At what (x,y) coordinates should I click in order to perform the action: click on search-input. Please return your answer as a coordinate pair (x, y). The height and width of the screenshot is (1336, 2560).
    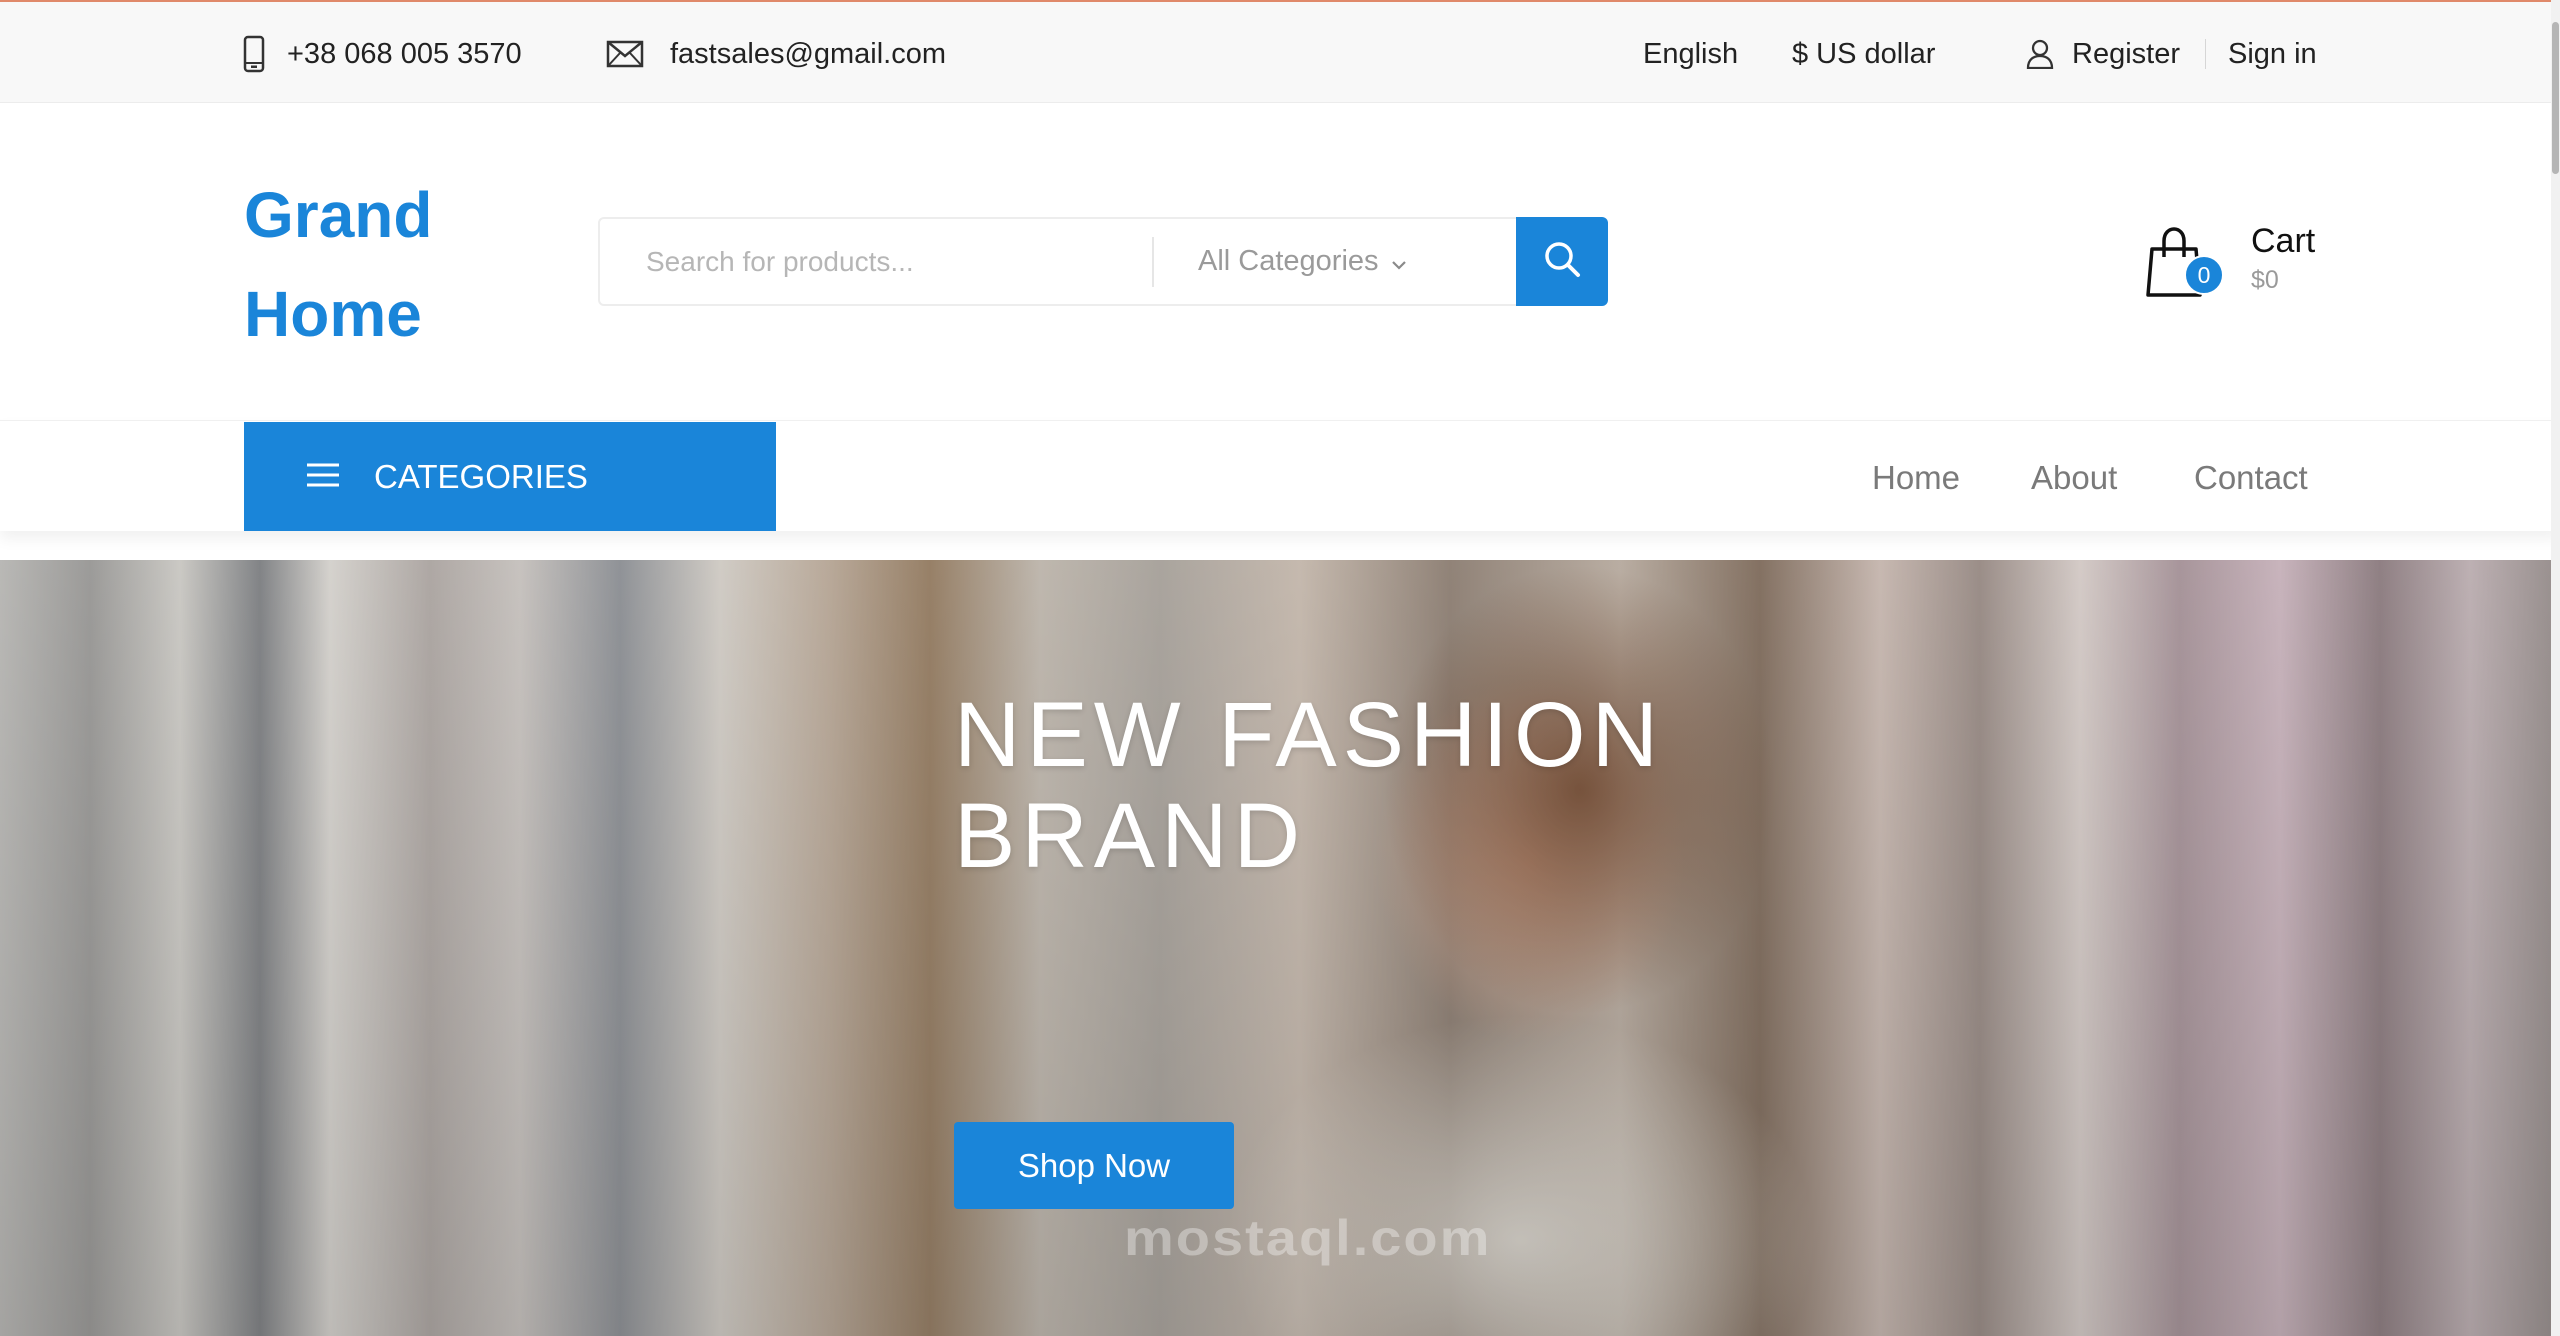
    Looking at the image, I should click on (875, 261).